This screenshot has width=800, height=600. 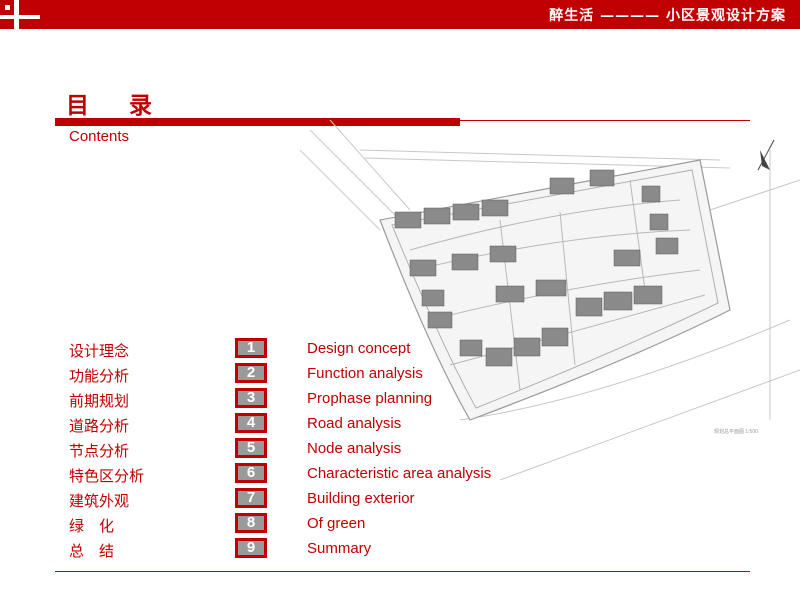 What do you see at coordinates (92, 551) in the screenshot?
I see `toc-label-cn: 总 结` at bounding box center [92, 551].